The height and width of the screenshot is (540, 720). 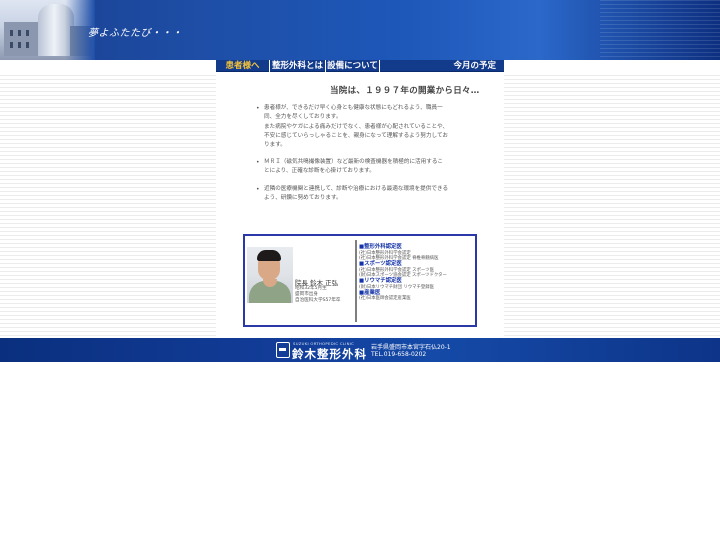 What do you see at coordinates (442, 66) in the screenshot?
I see `nav-item-schedule: 今月の予定` at bounding box center [442, 66].